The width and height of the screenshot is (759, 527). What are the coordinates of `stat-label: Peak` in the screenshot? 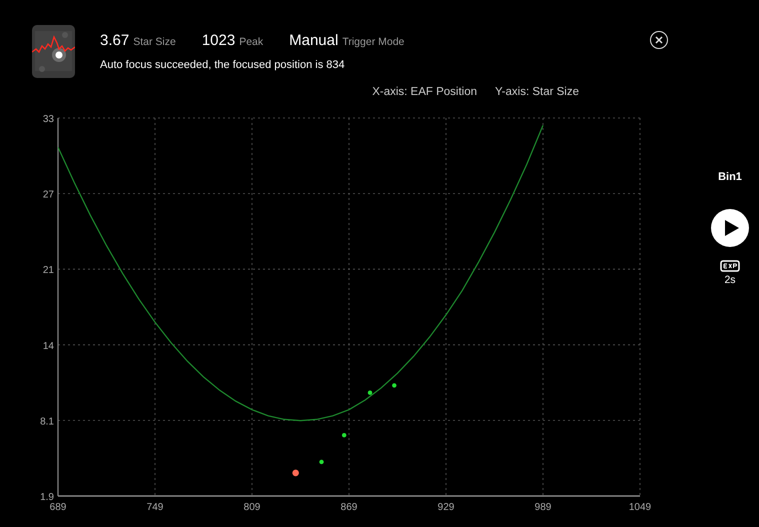 It's located at (251, 42).